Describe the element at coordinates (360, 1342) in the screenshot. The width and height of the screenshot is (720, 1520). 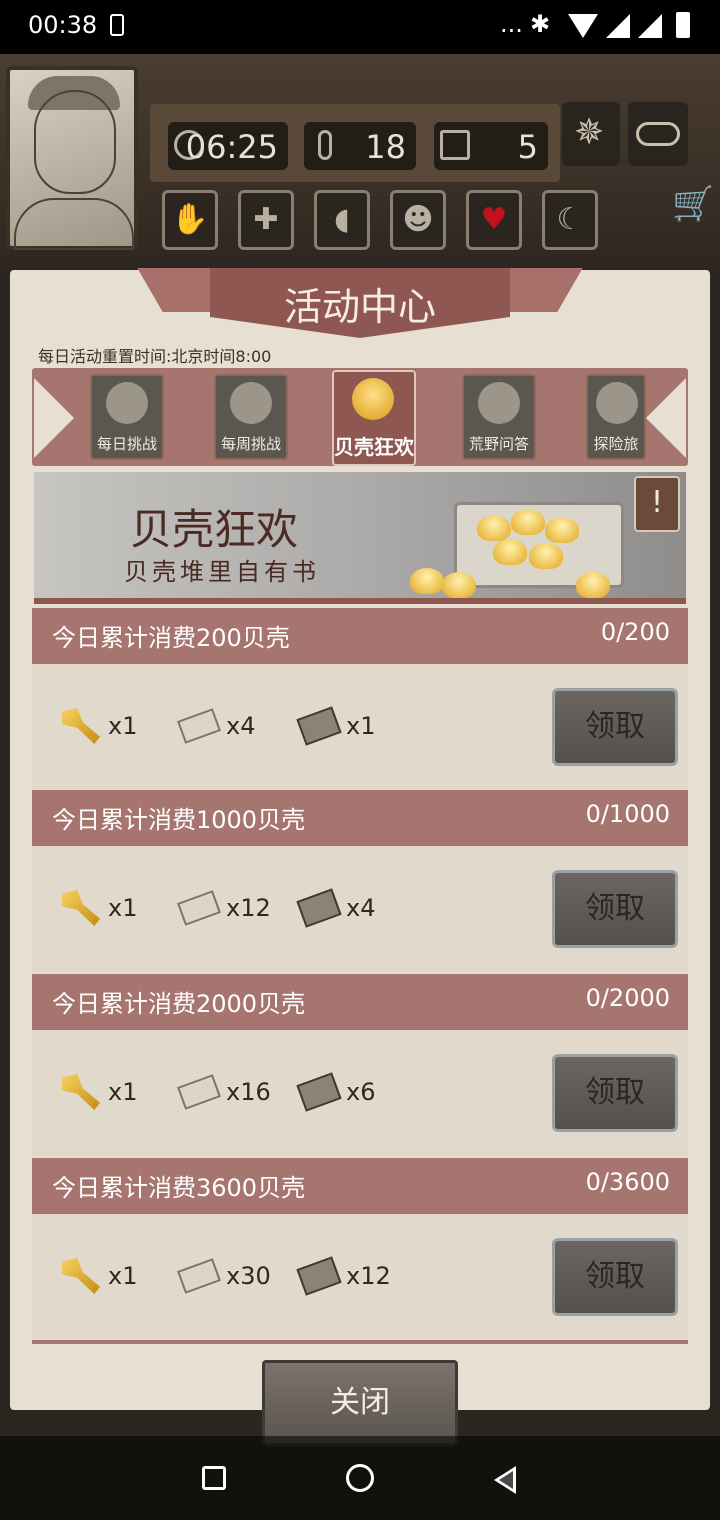
I see `list-bottom-divider` at that location.